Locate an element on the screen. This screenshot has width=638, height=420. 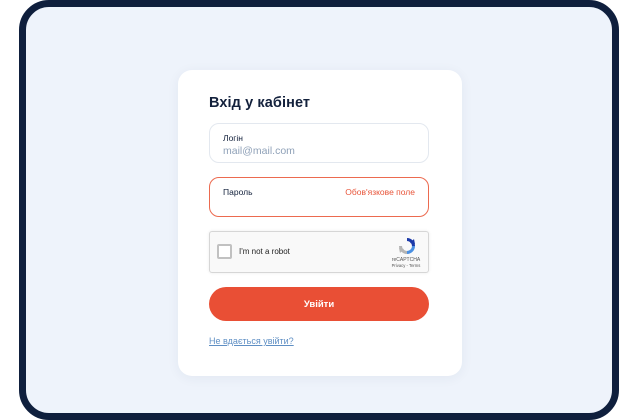
recaptcha-icon is located at coordinates (407, 246).